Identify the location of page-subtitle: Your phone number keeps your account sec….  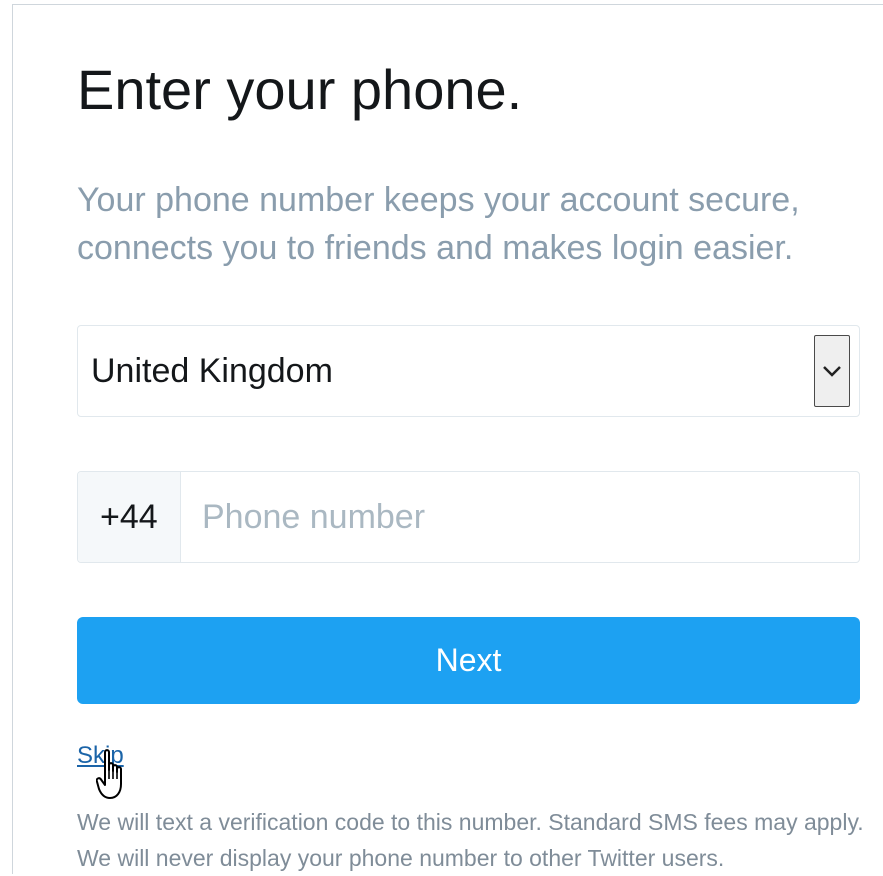
(438, 224).